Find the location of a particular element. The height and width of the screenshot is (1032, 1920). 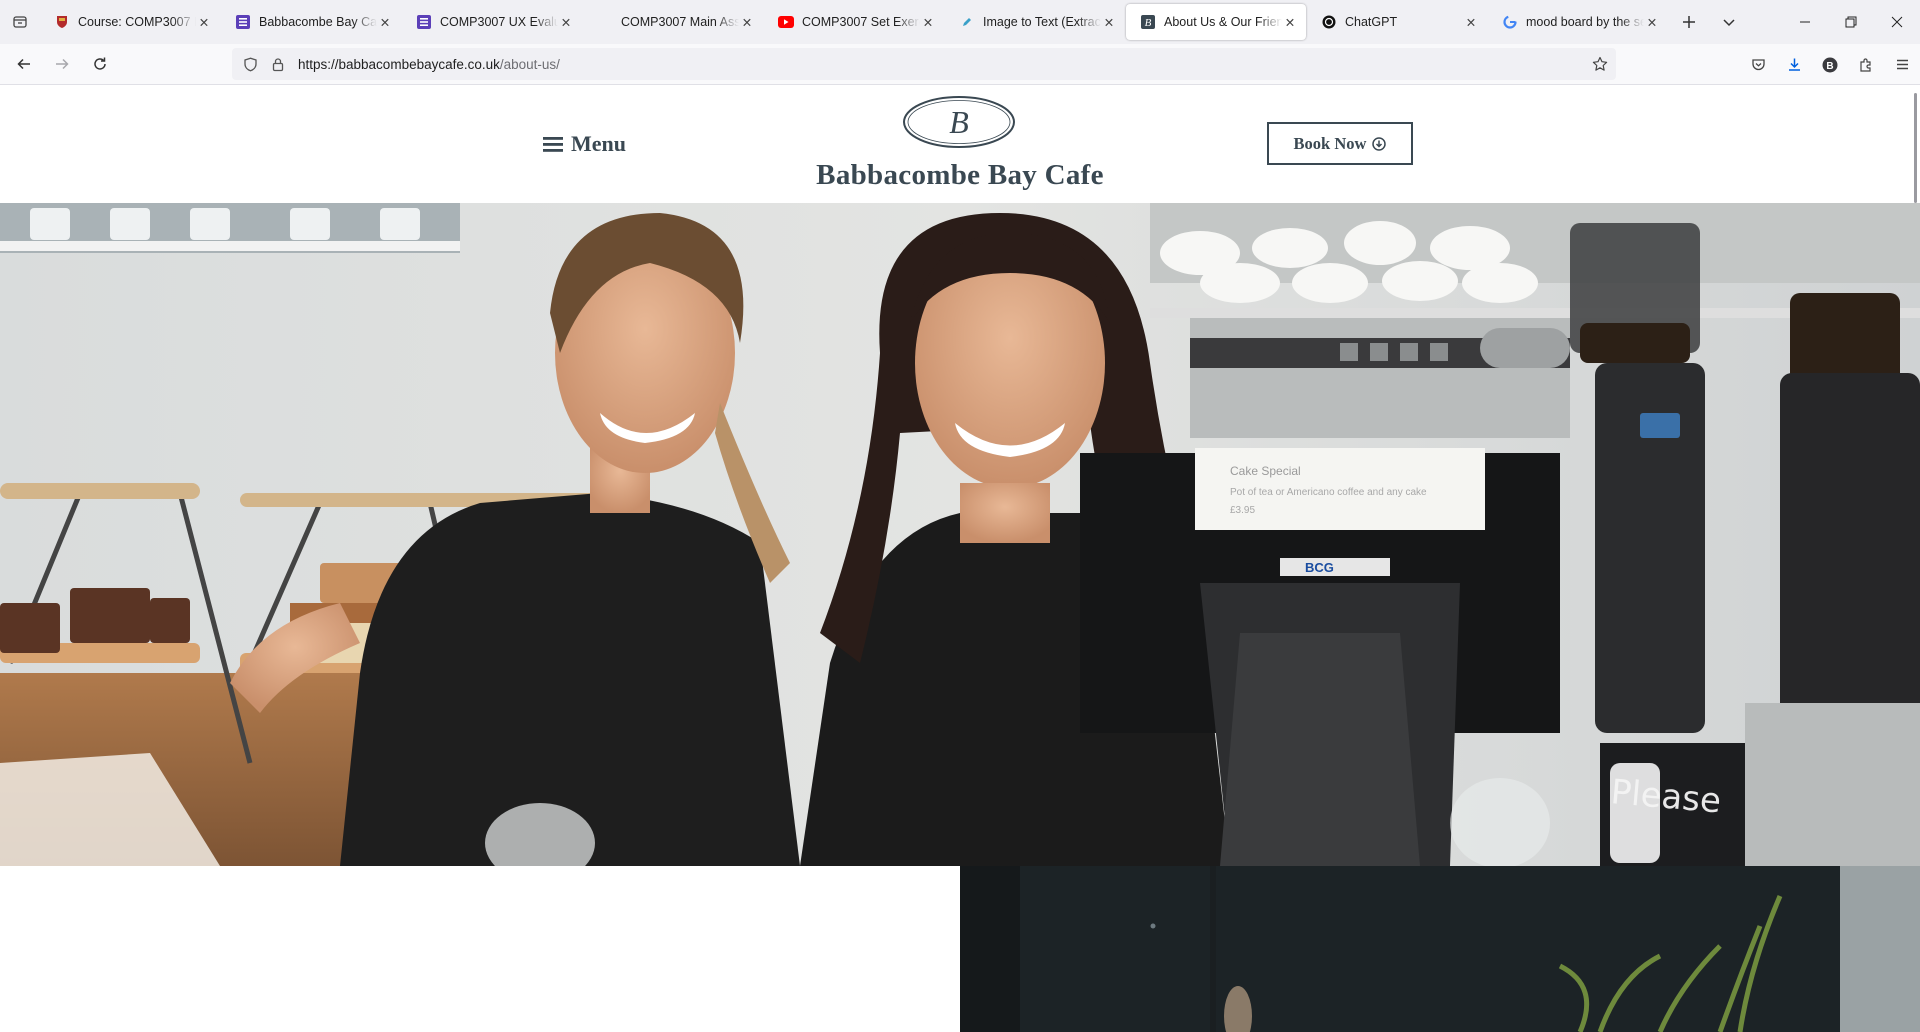

tab-title: Image to Text (Extract Text is located at coordinates (1042, 22).